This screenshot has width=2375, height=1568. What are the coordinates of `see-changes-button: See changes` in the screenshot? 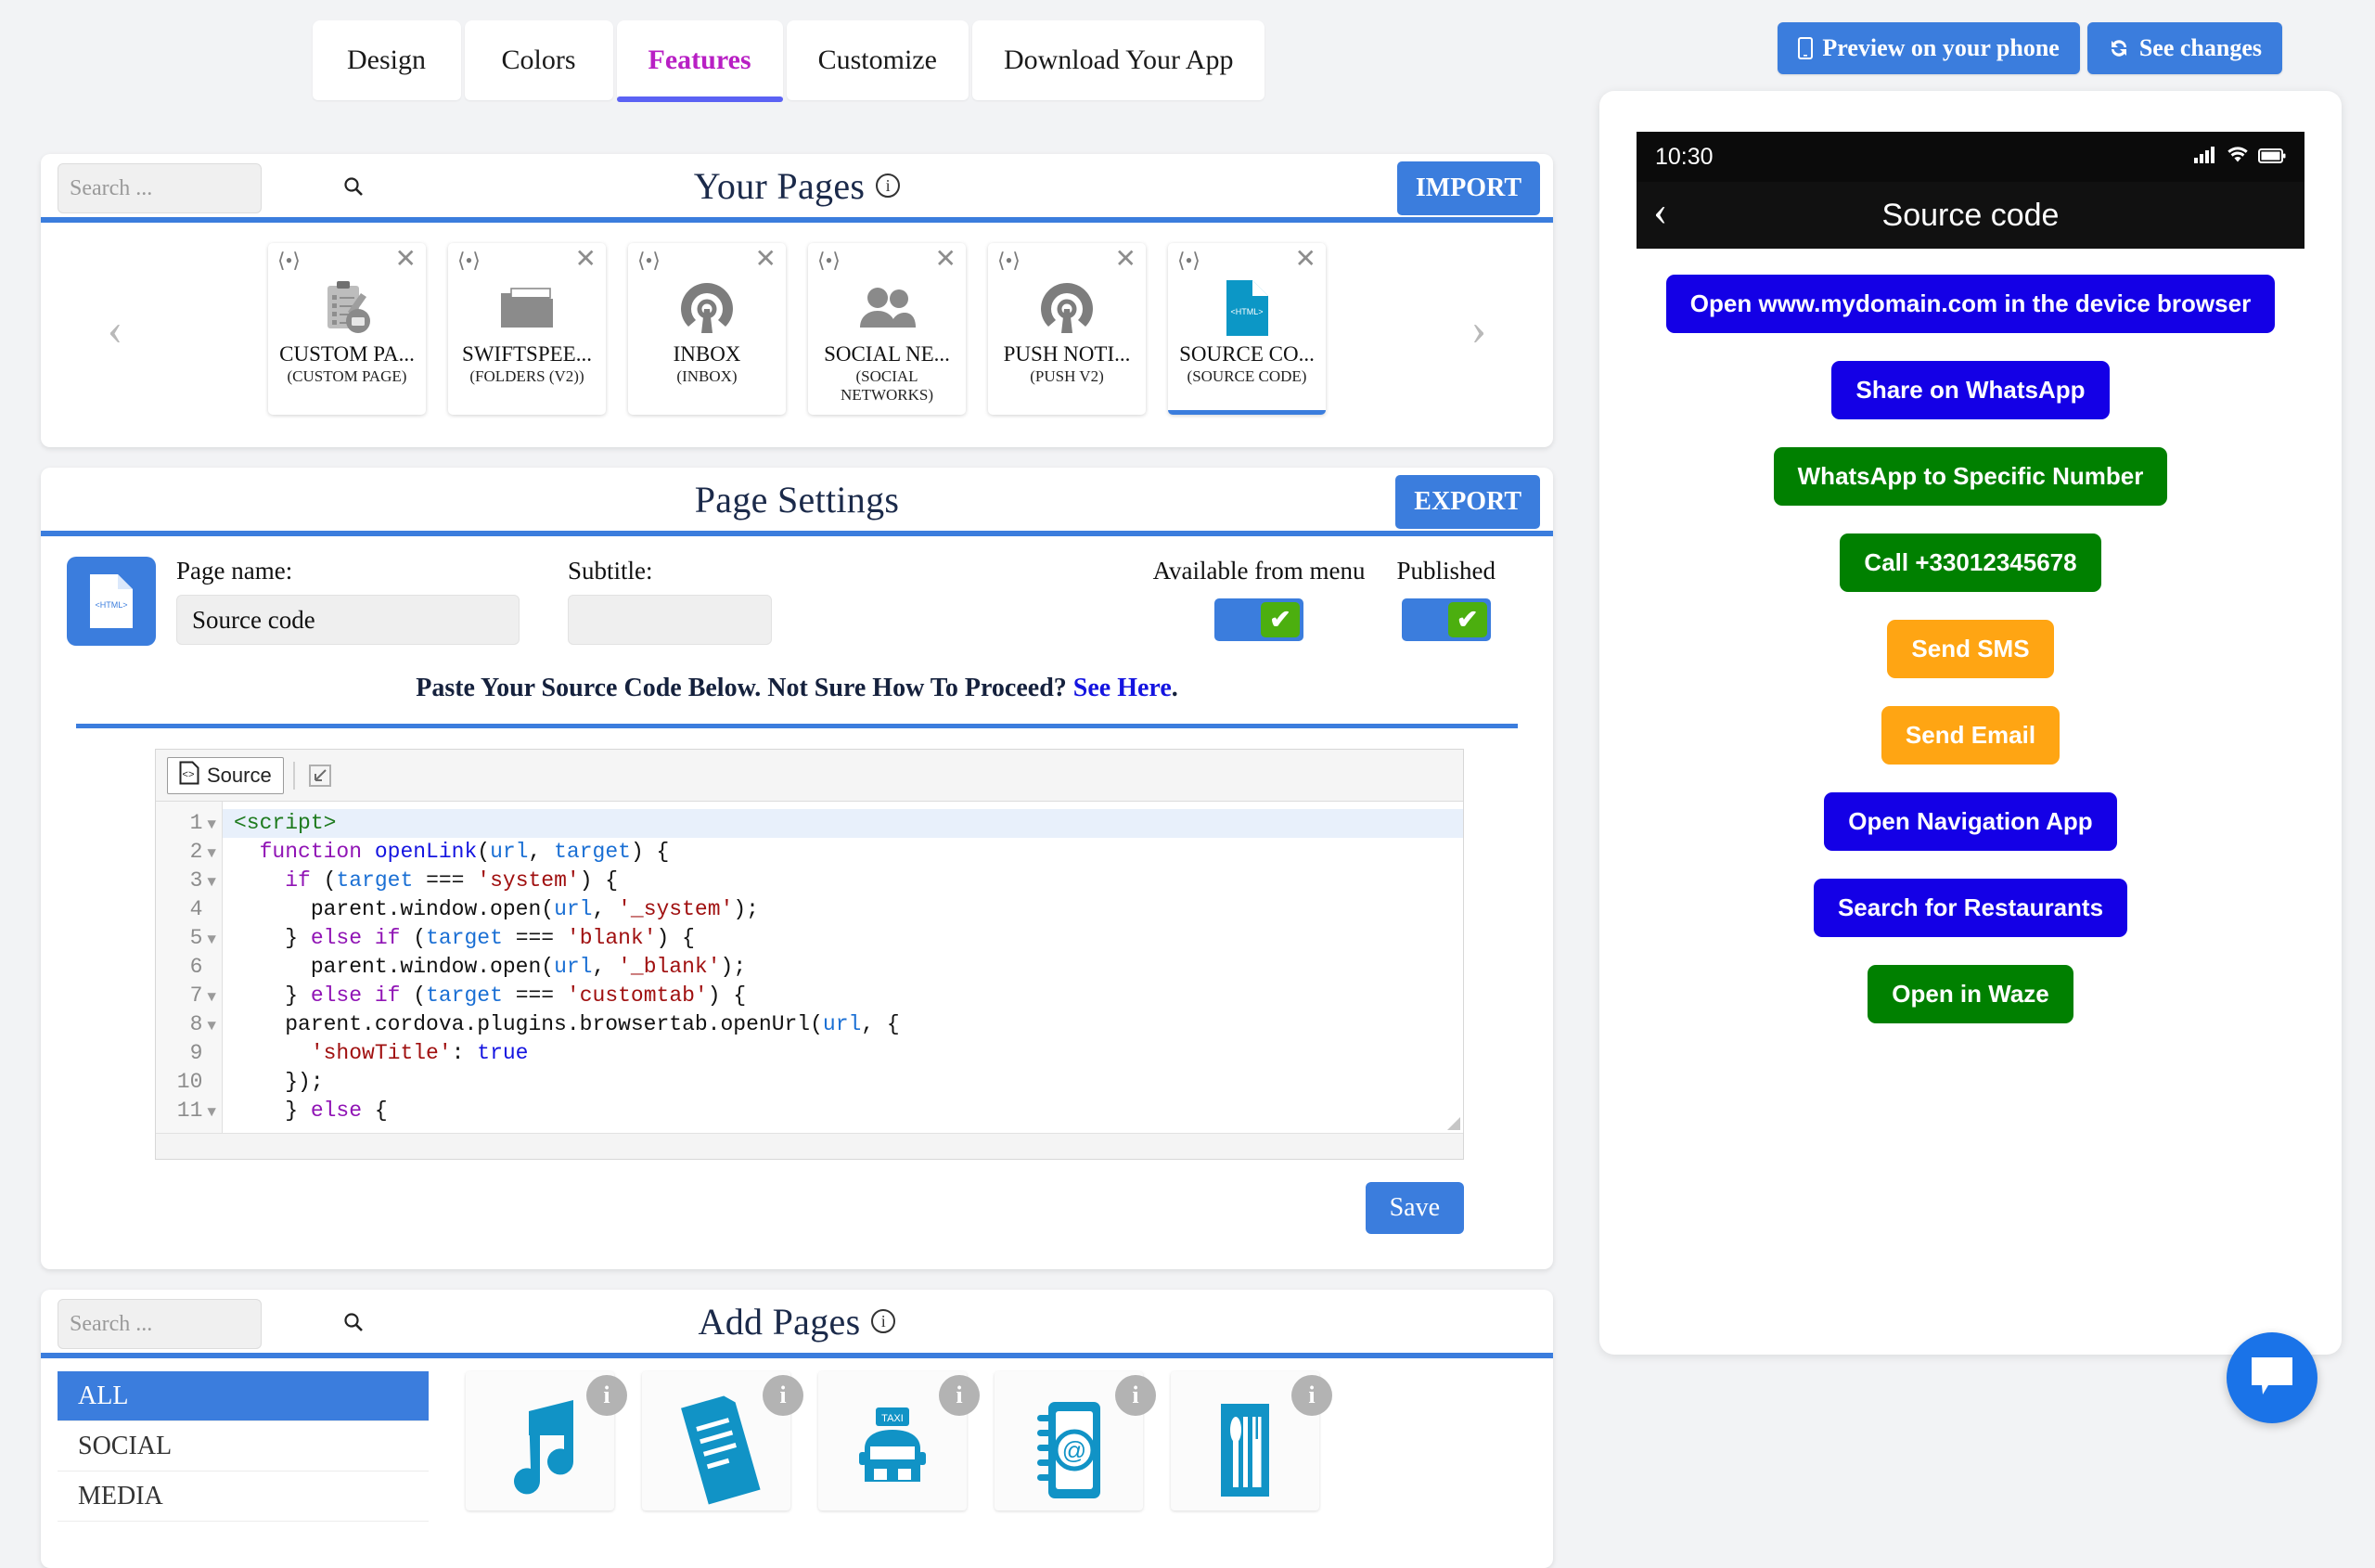 It's located at (2184, 48).